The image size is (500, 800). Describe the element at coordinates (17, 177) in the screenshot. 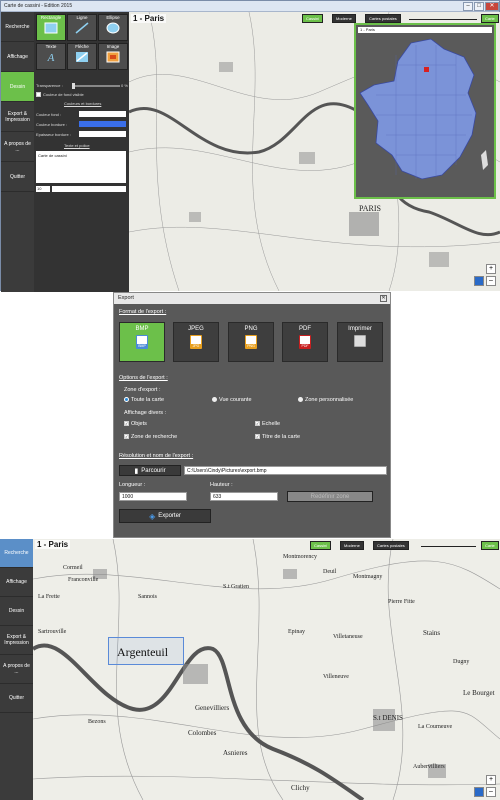

I see `nav-quitter: Quitter` at that location.